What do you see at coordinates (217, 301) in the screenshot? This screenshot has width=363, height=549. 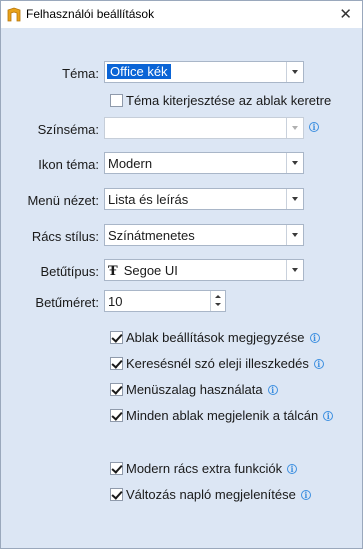 I see `font-size-arrows` at bounding box center [217, 301].